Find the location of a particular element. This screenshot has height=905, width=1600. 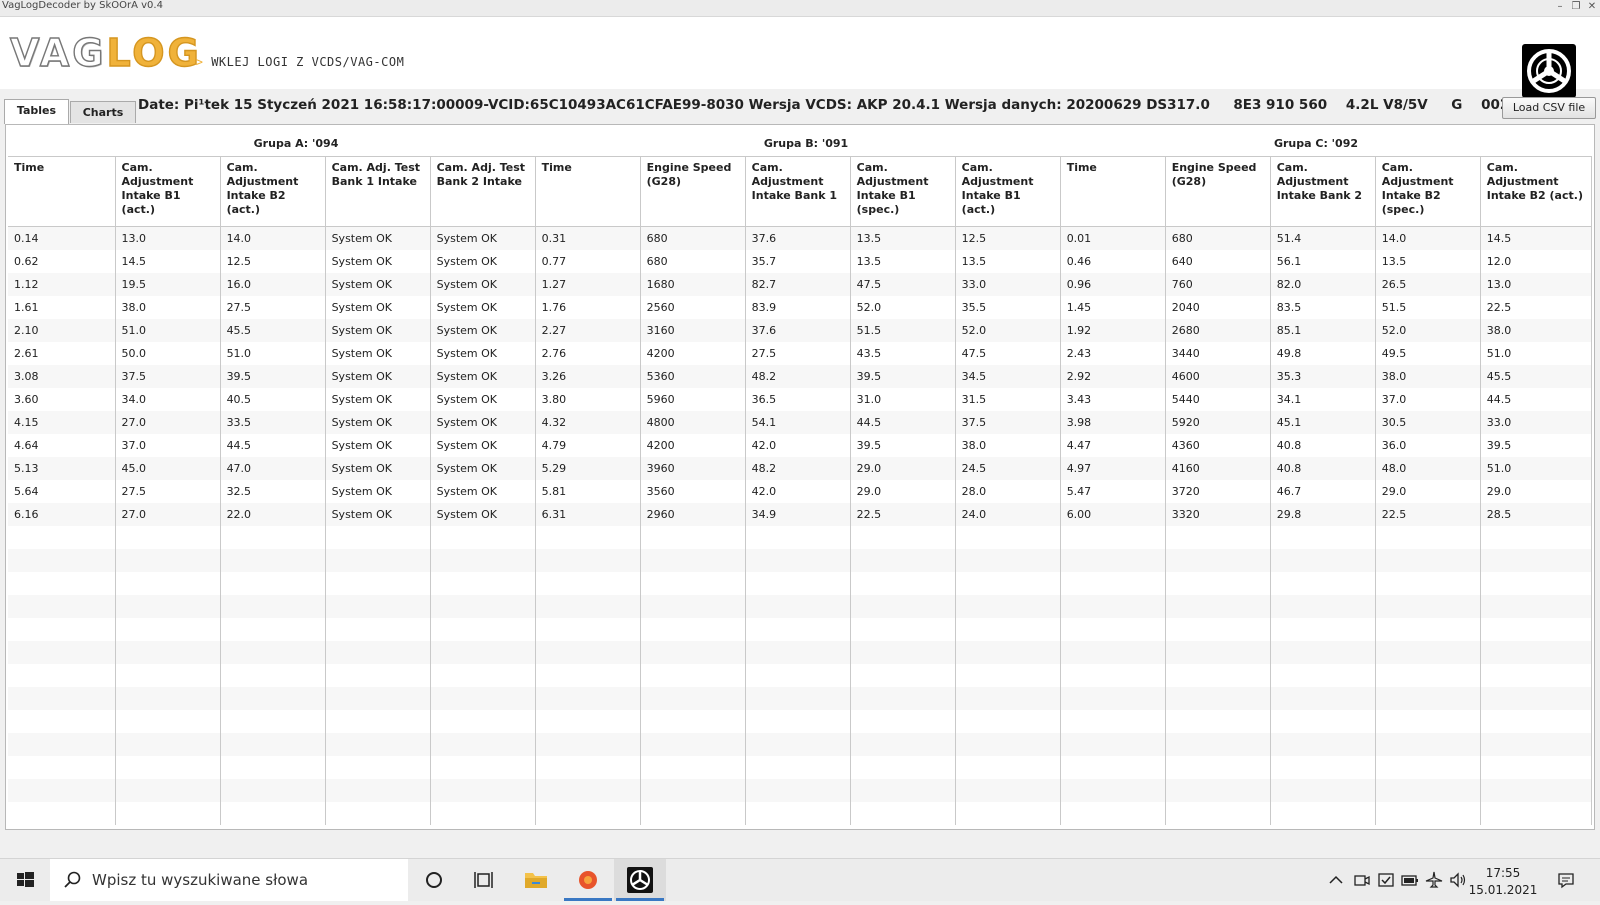

notifications-icon is located at coordinates (1566, 880).